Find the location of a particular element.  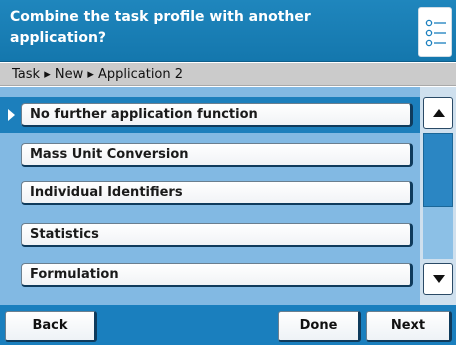

back-button: Back is located at coordinates (51, 326).